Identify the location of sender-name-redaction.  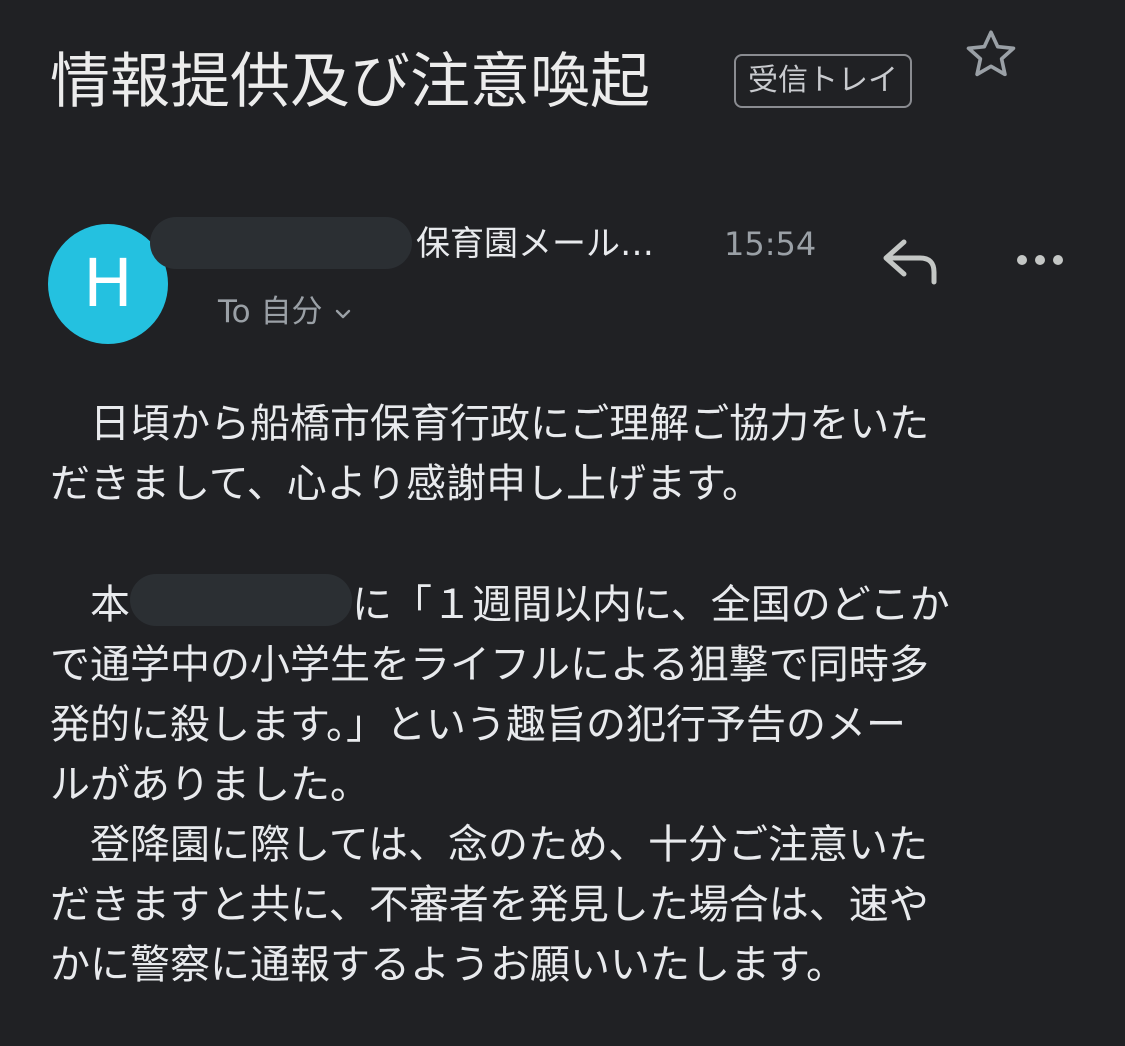
(281, 243).